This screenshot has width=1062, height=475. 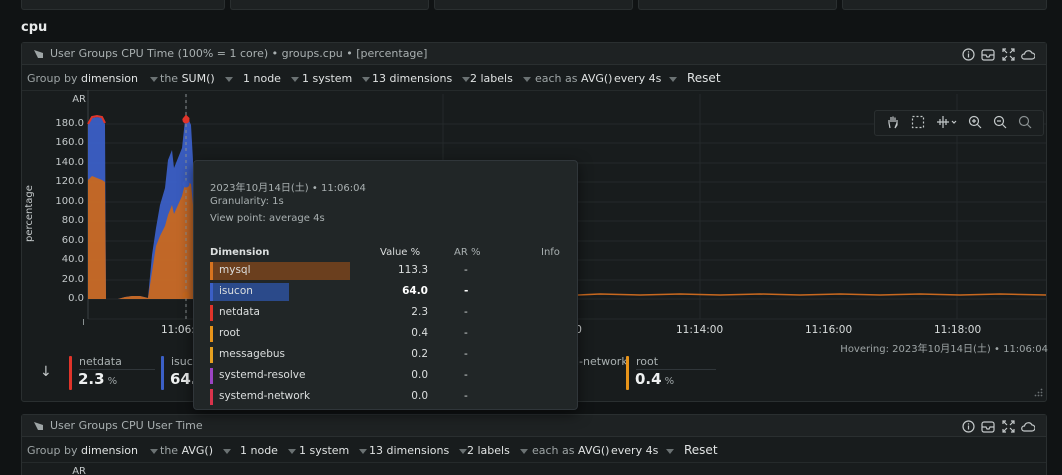 What do you see at coordinates (812, 294) in the screenshot?
I see `series-baseline` at bounding box center [812, 294].